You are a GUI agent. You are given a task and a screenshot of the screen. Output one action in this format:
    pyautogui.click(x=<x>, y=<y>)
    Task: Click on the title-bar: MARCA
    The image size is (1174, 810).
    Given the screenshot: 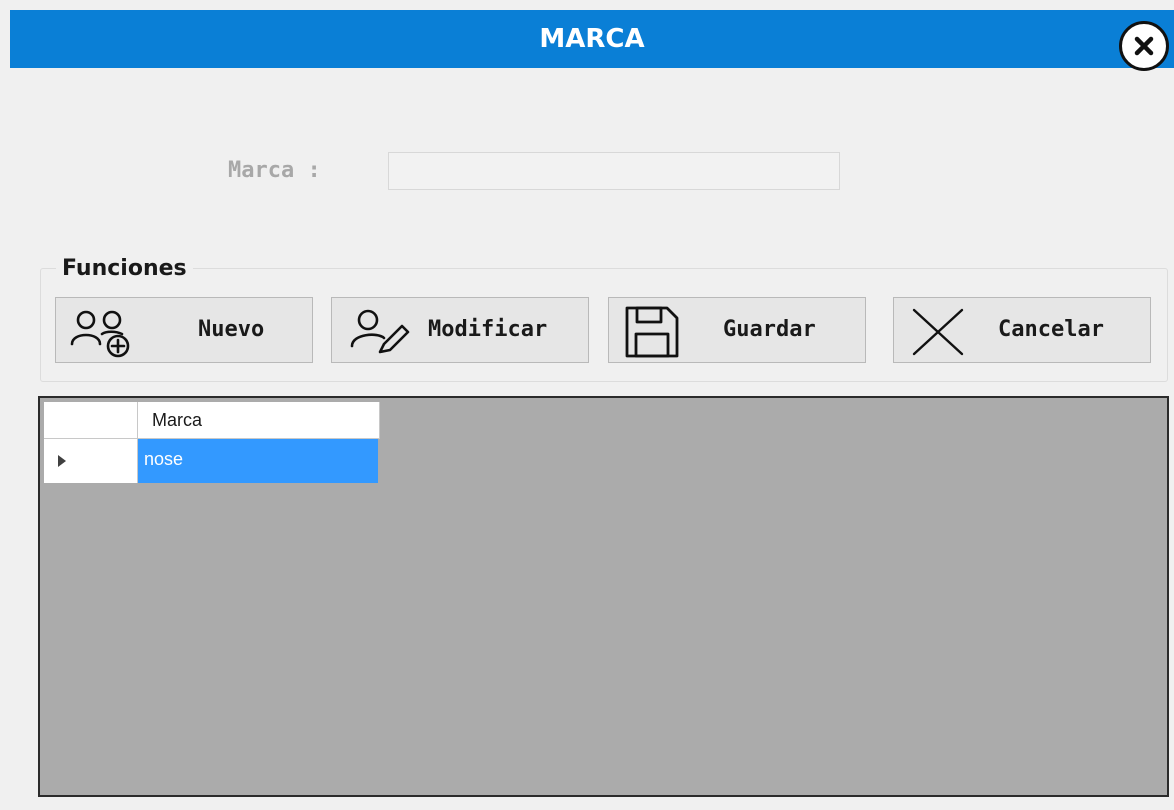 What is the action you would take?
    pyautogui.click(x=592, y=40)
    